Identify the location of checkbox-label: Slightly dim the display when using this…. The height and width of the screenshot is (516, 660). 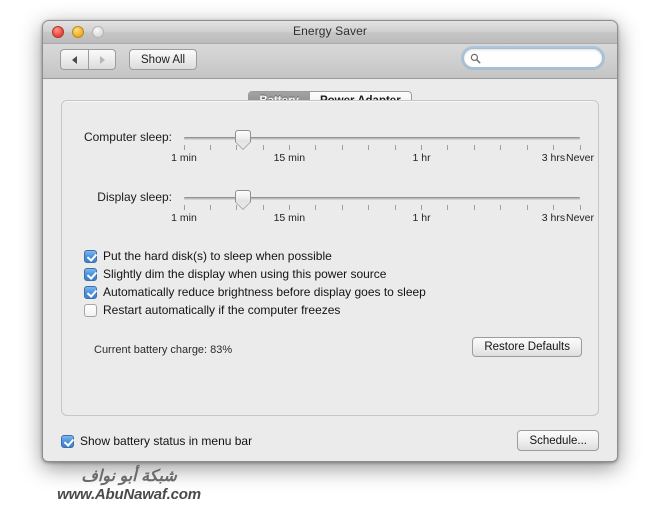
(245, 274).